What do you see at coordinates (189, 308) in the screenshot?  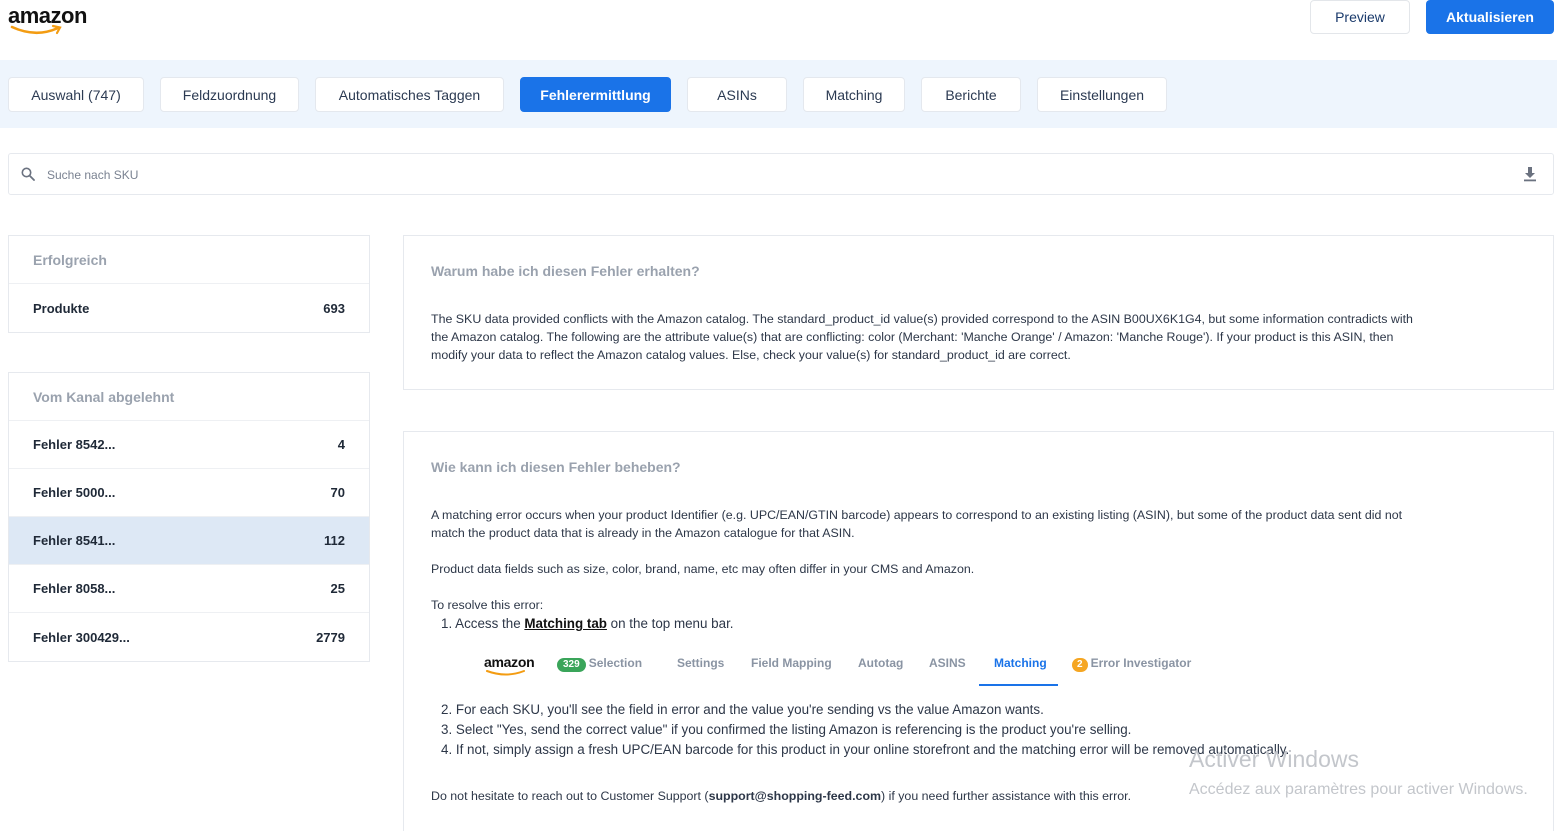 I see `success-row-products: Produkte 693` at bounding box center [189, 308].